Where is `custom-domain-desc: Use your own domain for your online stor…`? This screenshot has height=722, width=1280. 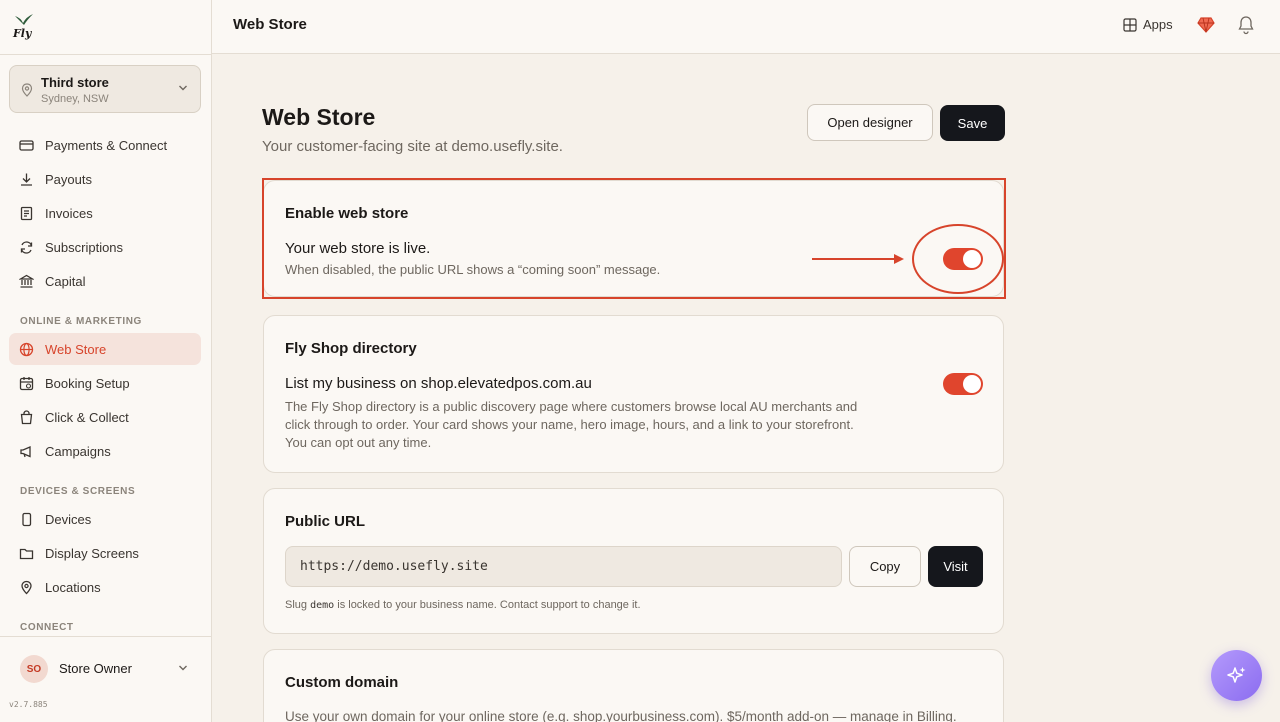 custom-domain-desc: Use your own domain for your online stor… is located at coordinates (621, 715).